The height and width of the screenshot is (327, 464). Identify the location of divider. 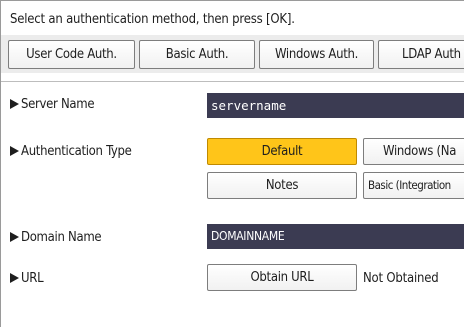
(232, 81).